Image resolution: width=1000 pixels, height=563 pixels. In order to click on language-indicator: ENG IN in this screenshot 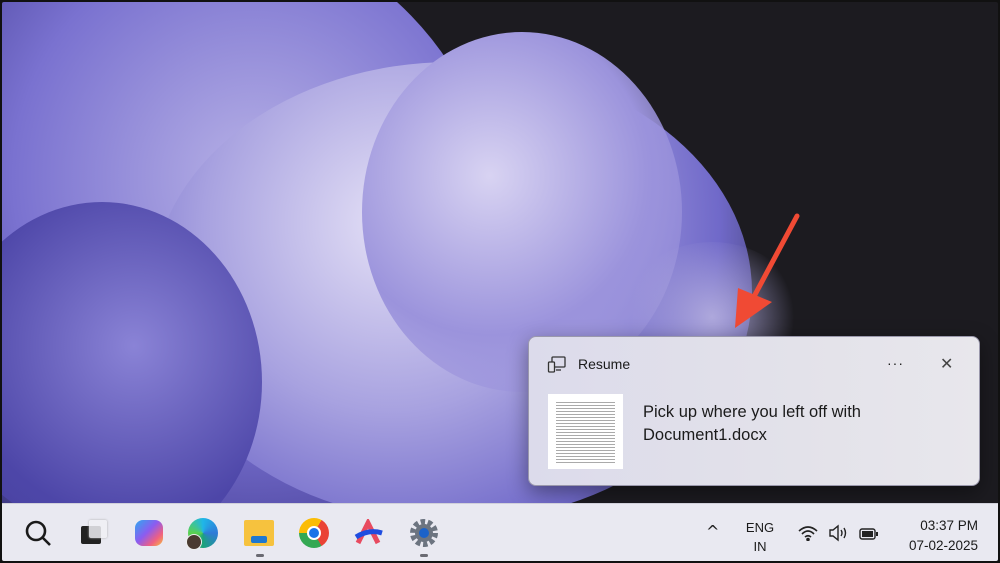, I will do `click(760, 537)`.